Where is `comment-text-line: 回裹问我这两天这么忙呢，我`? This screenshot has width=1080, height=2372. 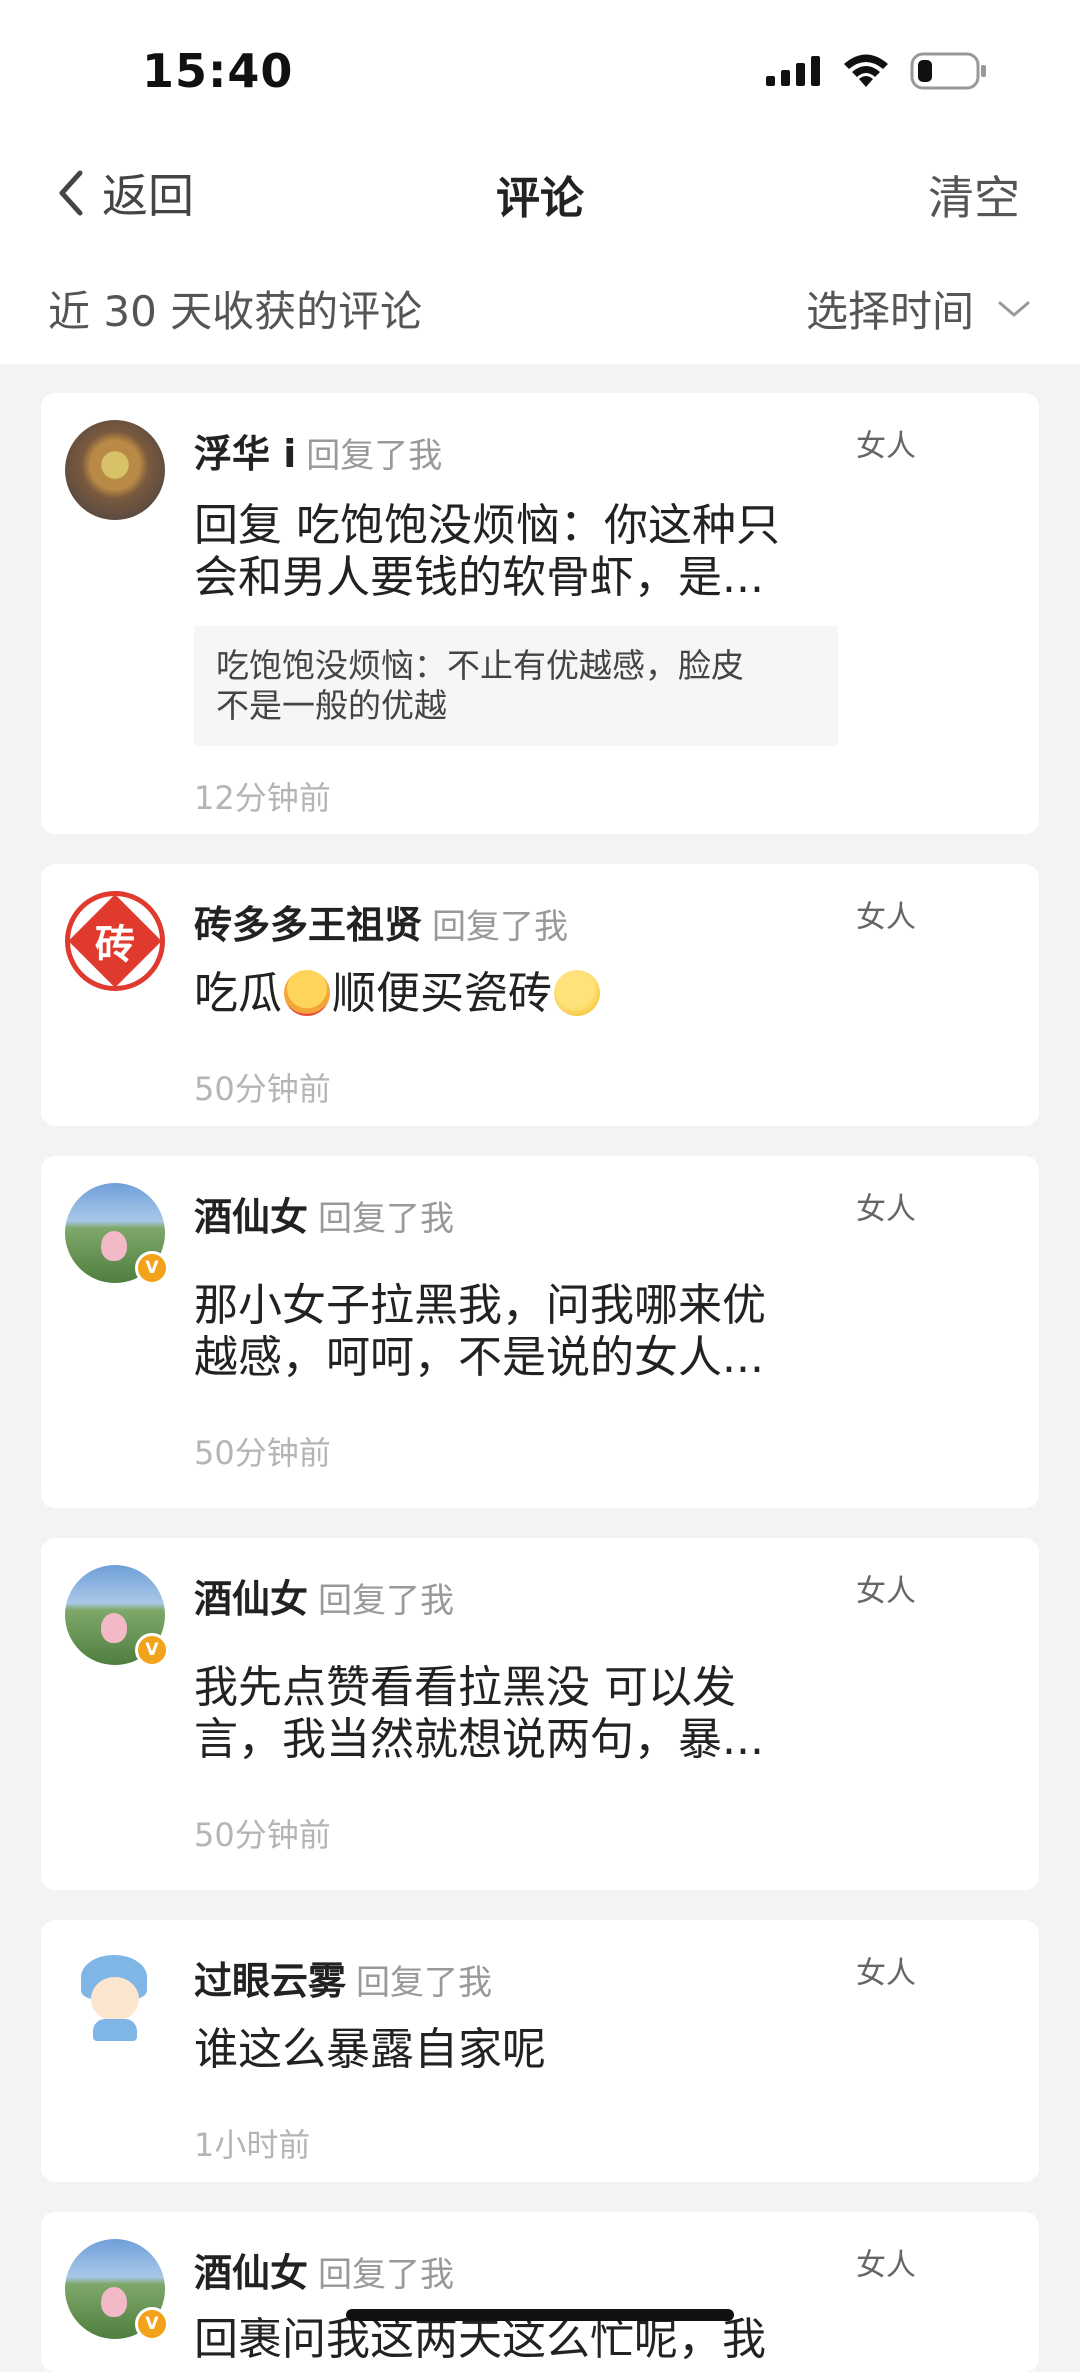 comment-text-line: 回裹问我这两天这么忙呢，我 is located at coordinates (480, 2339).